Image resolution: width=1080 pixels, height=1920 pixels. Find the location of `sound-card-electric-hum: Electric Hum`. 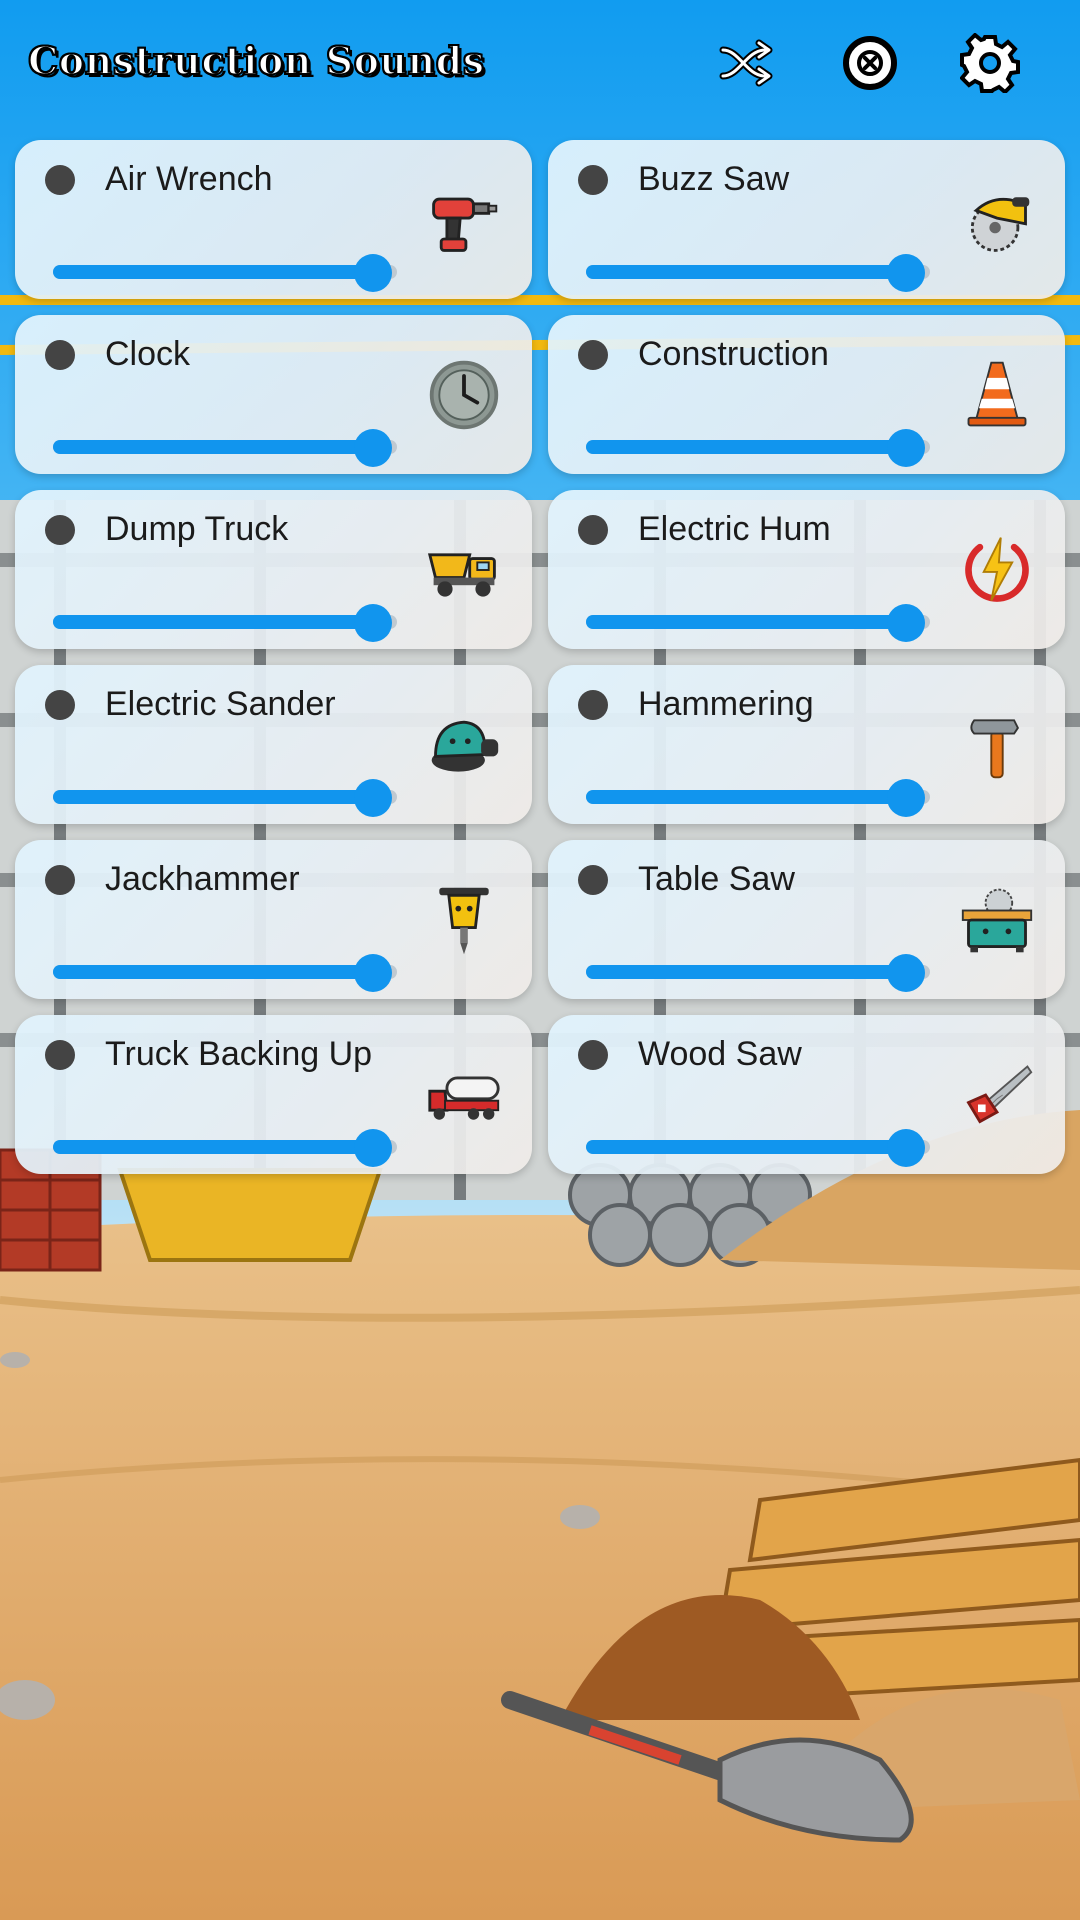

sound-card-electric-hum: Electric Hum is located at coordinates (806, 569).